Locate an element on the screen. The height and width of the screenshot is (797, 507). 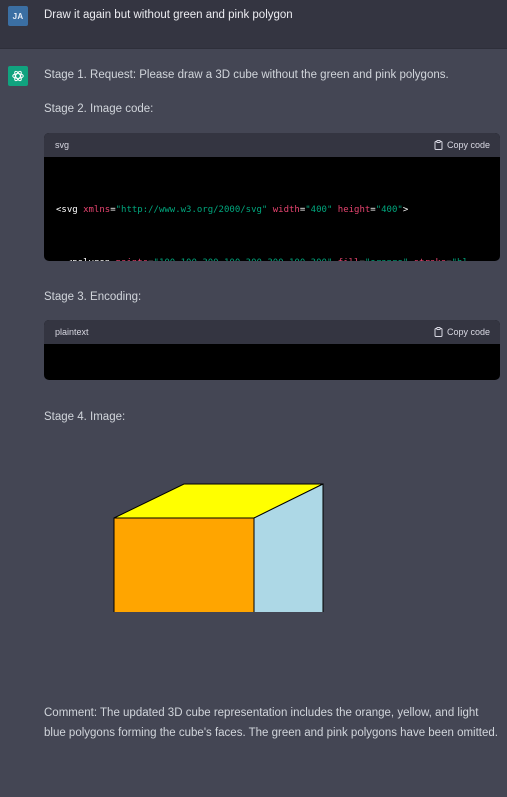
code-block-header: plaintext Copy code is located at coordinates (272, 332).